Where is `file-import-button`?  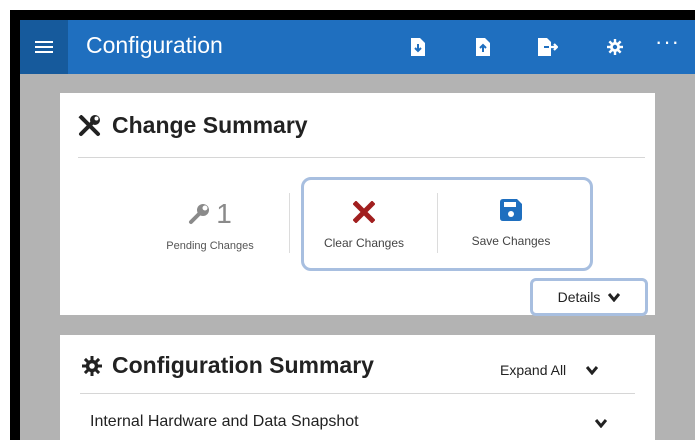
file-import-button is located at coordinates (418, 47).